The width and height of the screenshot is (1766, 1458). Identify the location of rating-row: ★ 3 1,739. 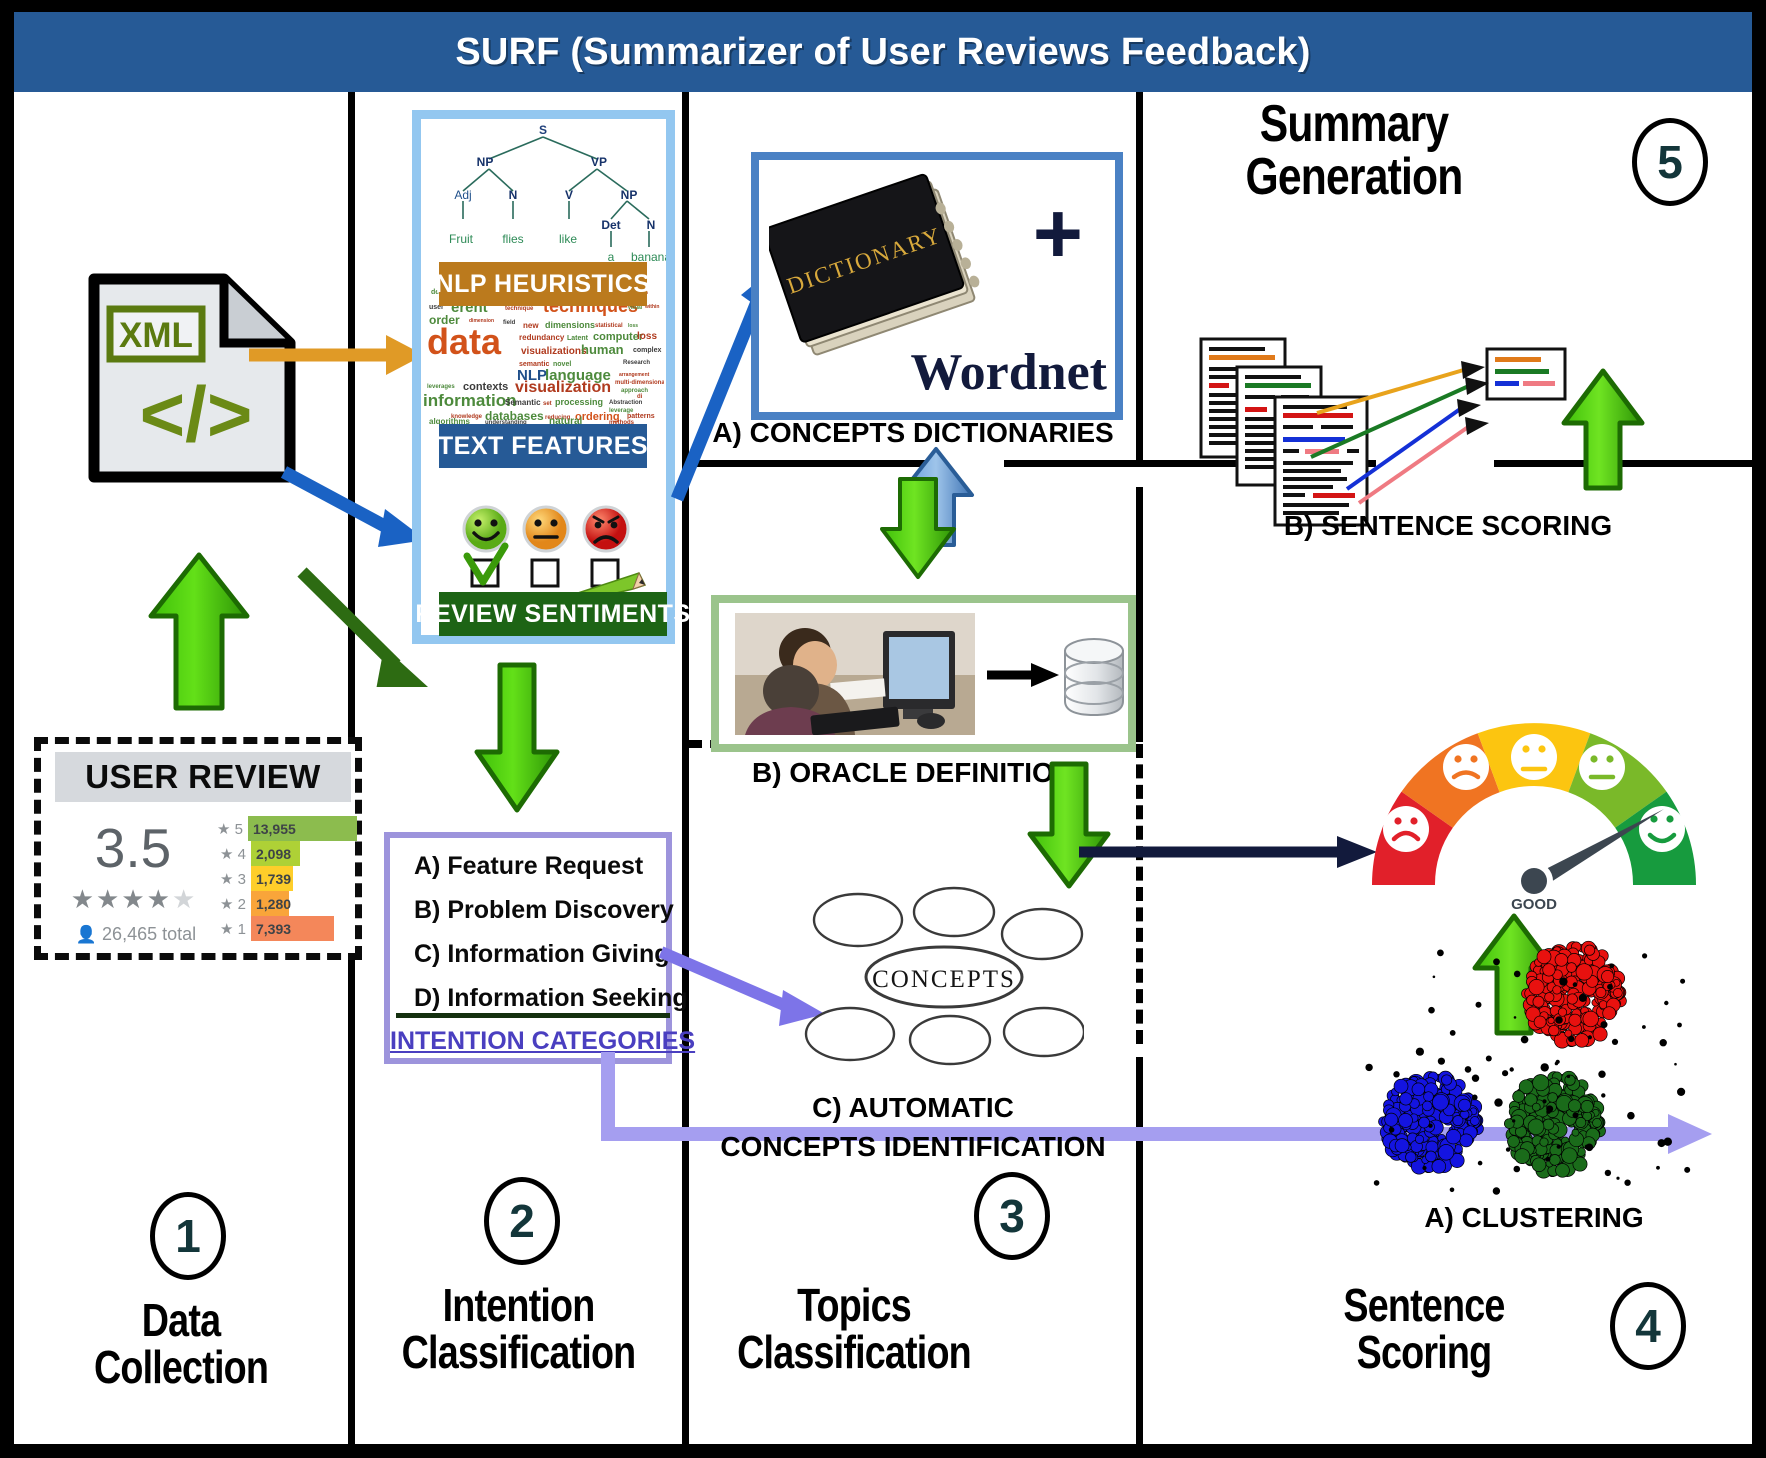
(287, 878).